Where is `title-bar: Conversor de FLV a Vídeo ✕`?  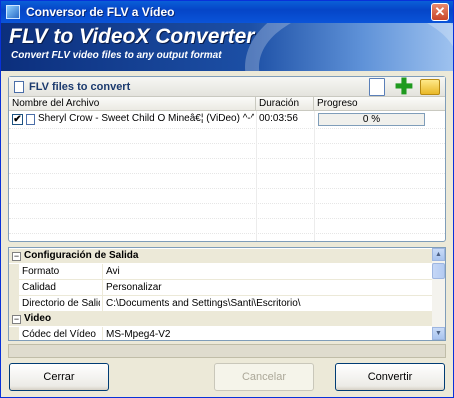 title-bar: Conversor de FLV a Vídeo ✕ is located at coordinates (227, 12).